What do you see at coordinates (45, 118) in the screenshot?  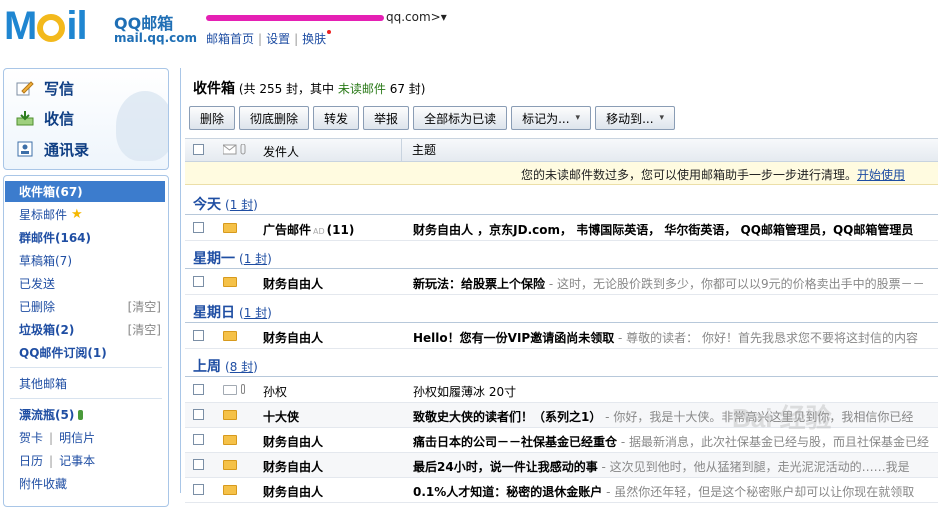 I see `receive-button: 收信` at bounding box center [45, 118].